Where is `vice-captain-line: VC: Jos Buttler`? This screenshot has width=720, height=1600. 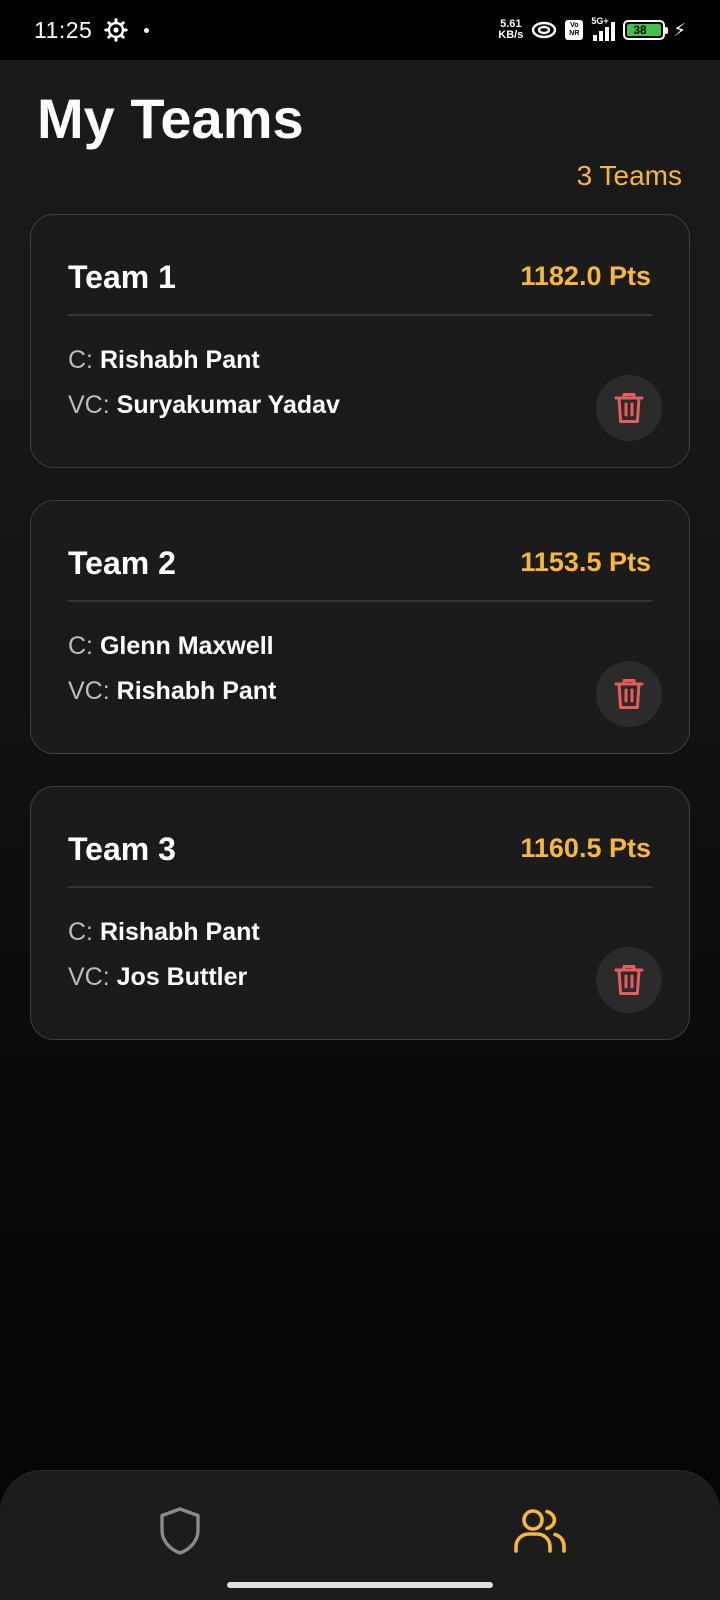
vice-captain-line: VC: Jos Buttler is located at coordinates (157, 977).